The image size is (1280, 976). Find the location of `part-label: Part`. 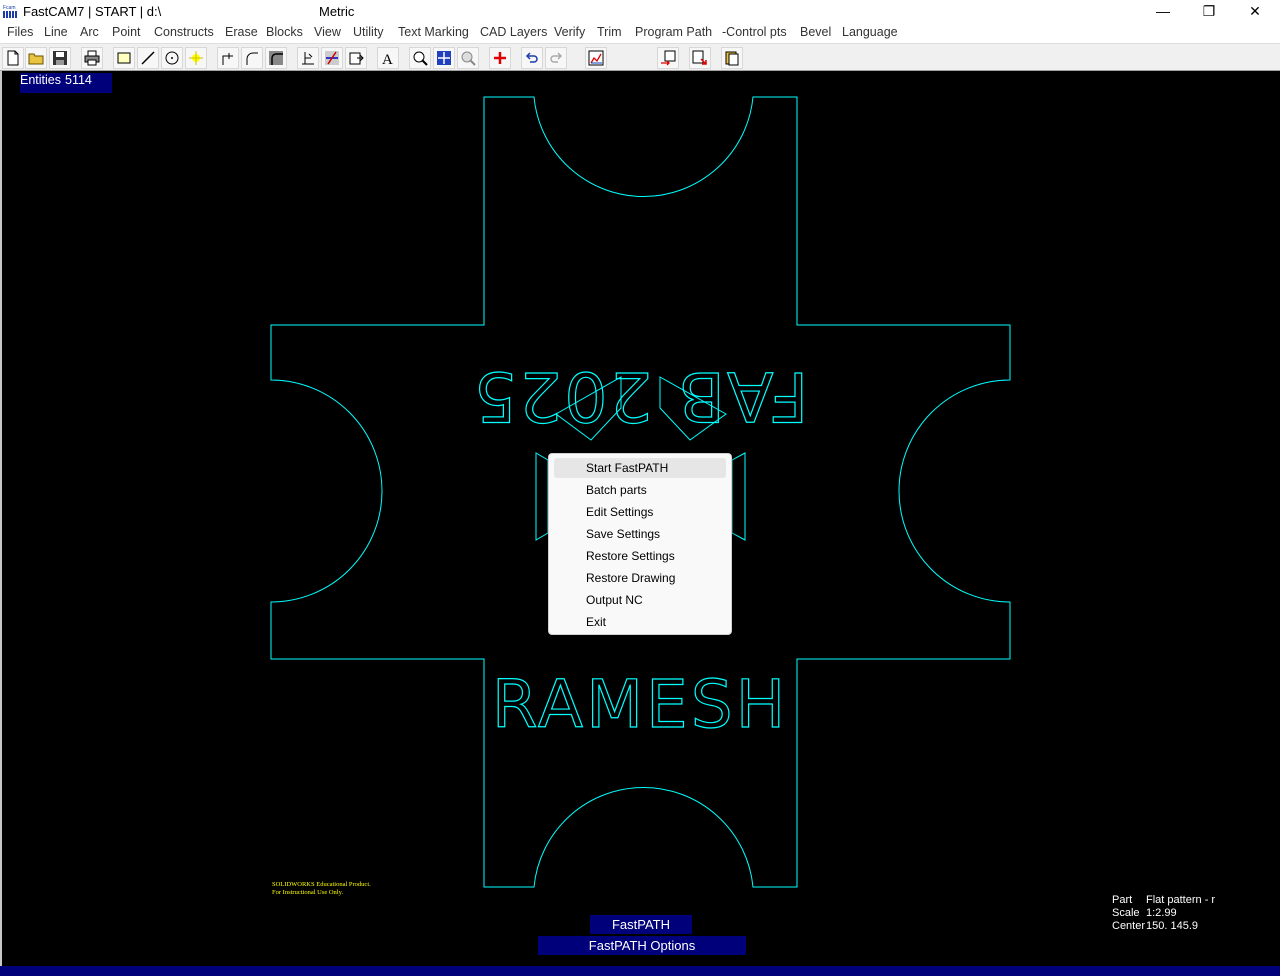

part-label: Part is located at coordinates (1122, 900).